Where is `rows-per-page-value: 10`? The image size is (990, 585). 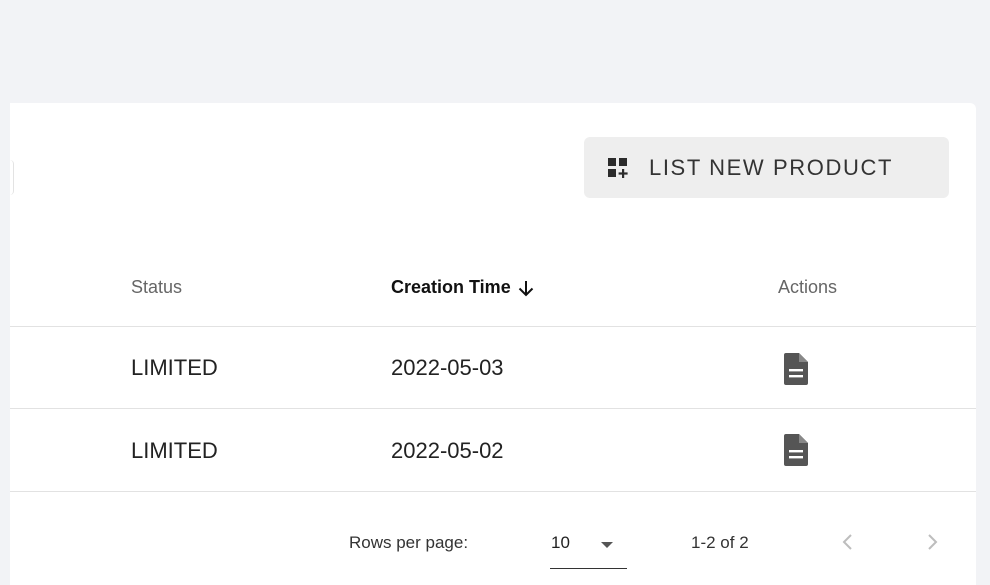
rows-per-page-value: 10 is located at coordinates (560, 542).